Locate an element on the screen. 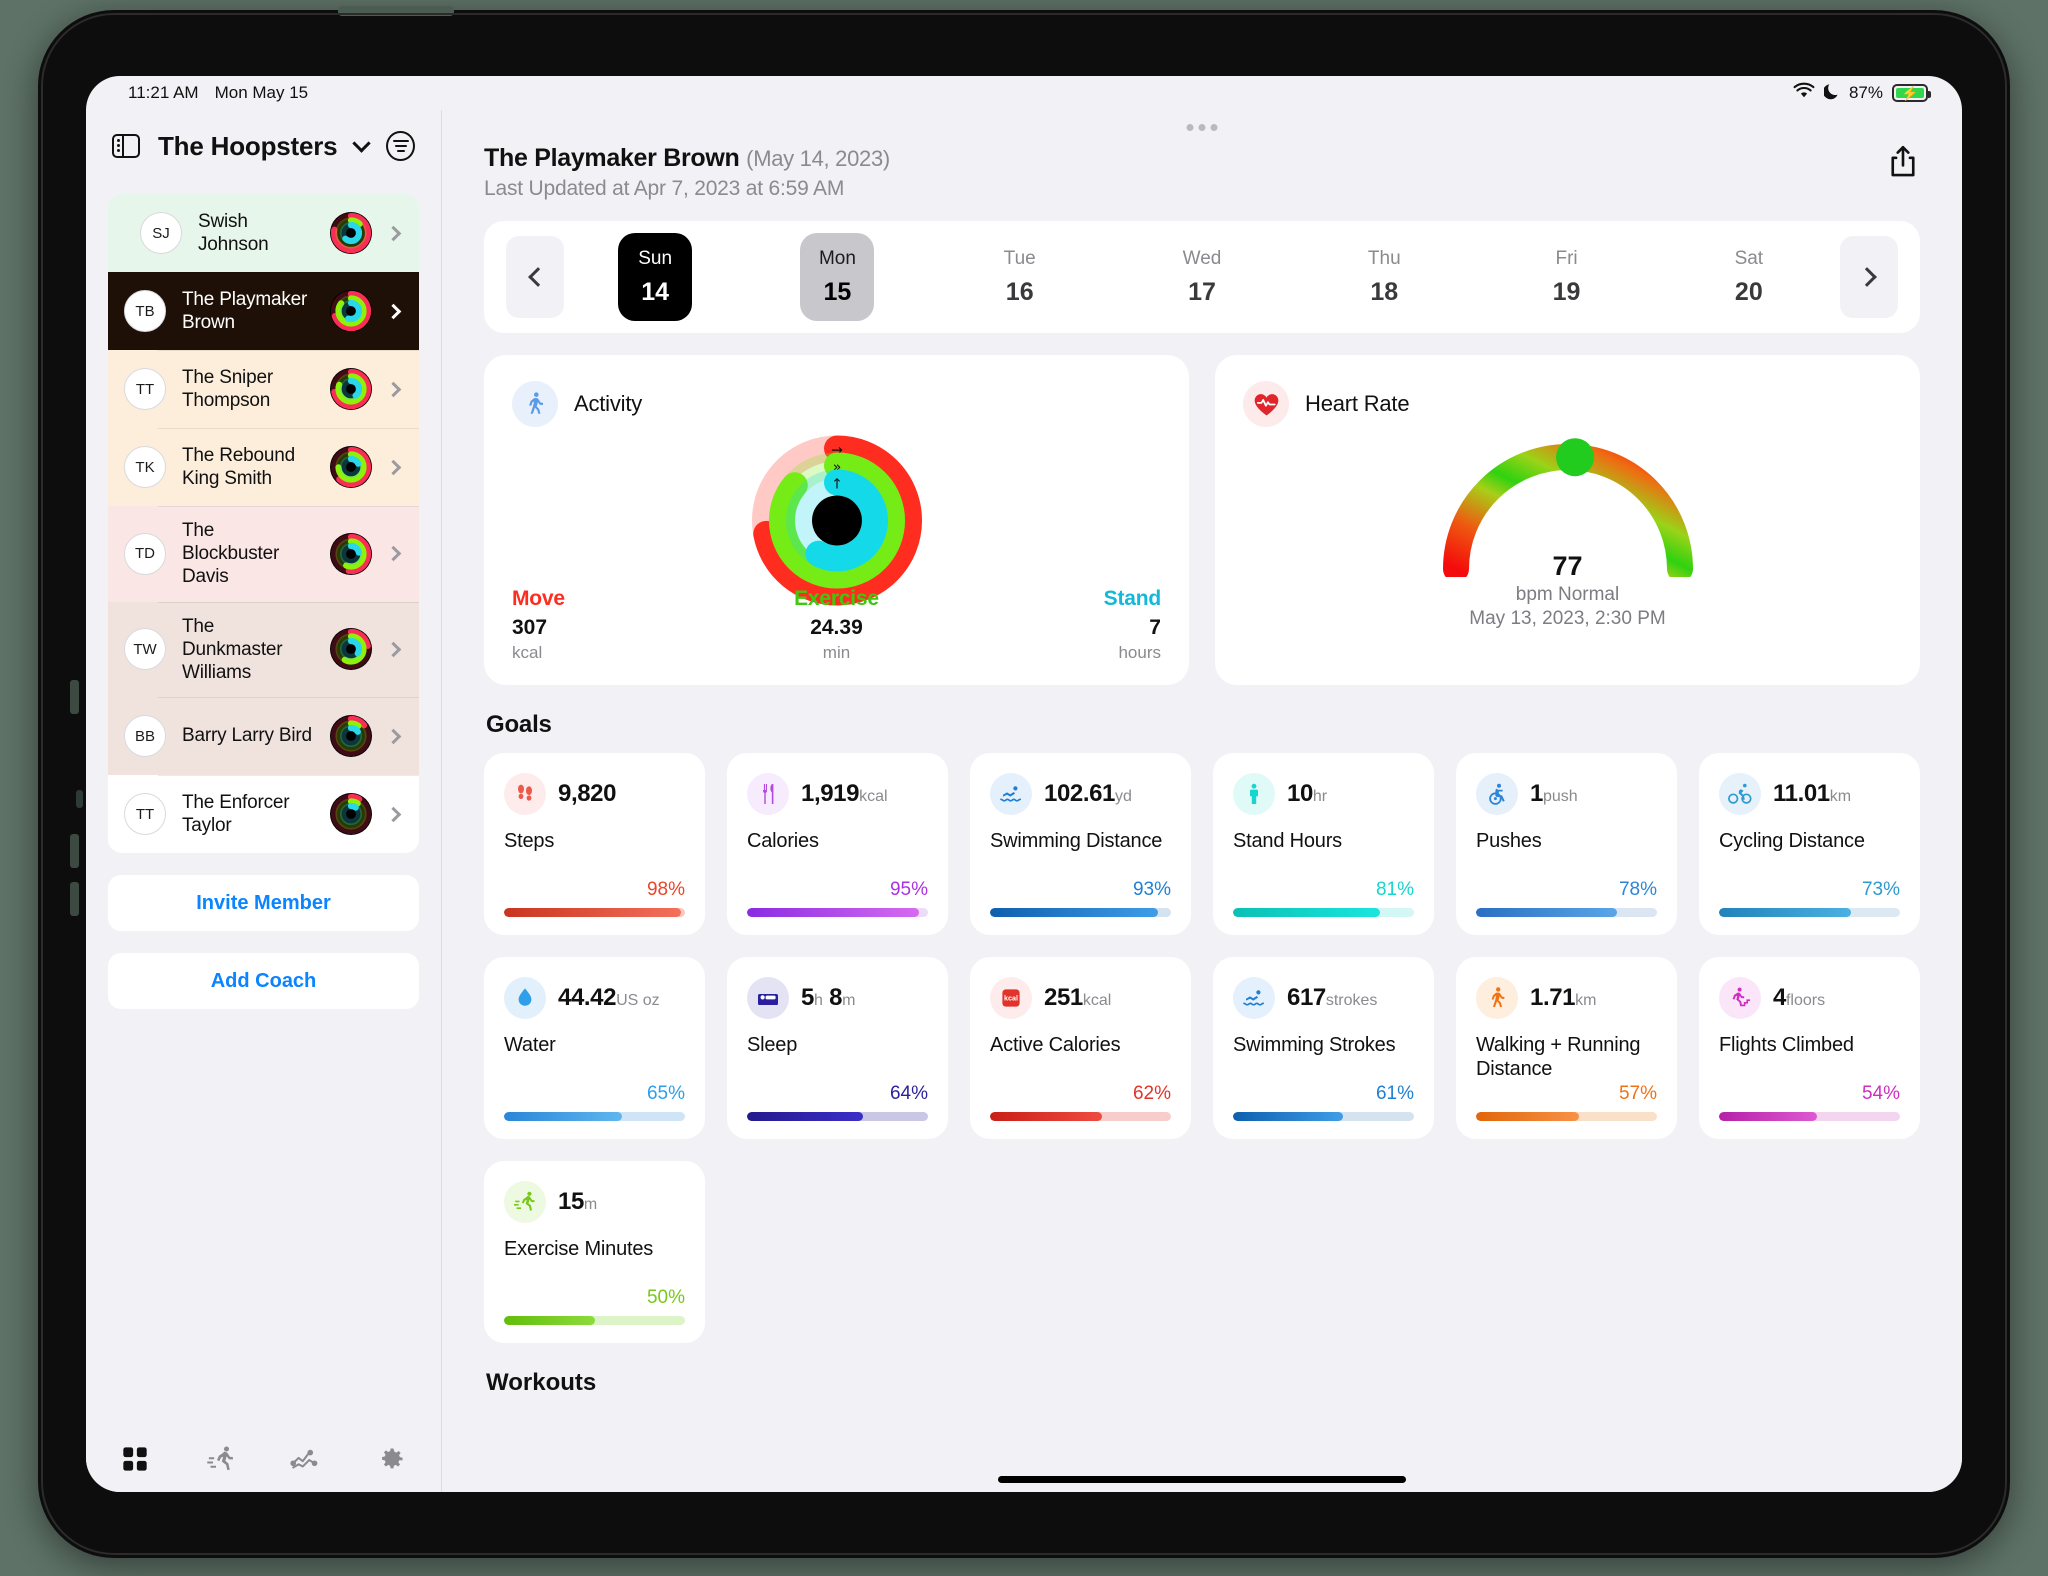 The height and width of the screenshot is (1576, 2048). goal-value: 102.61 is located at coordinates (1080, 793).